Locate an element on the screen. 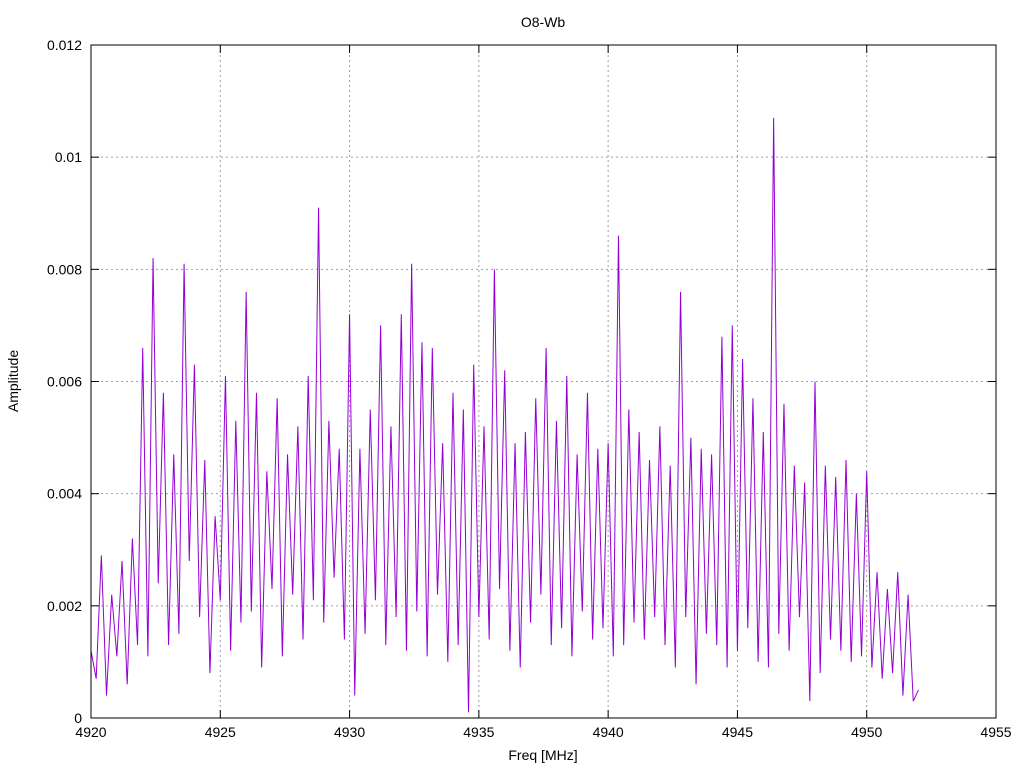 This screenshot has width=1024, height=768. x-axis-label: Freq [MHz] is located at coordinates (542, 755).